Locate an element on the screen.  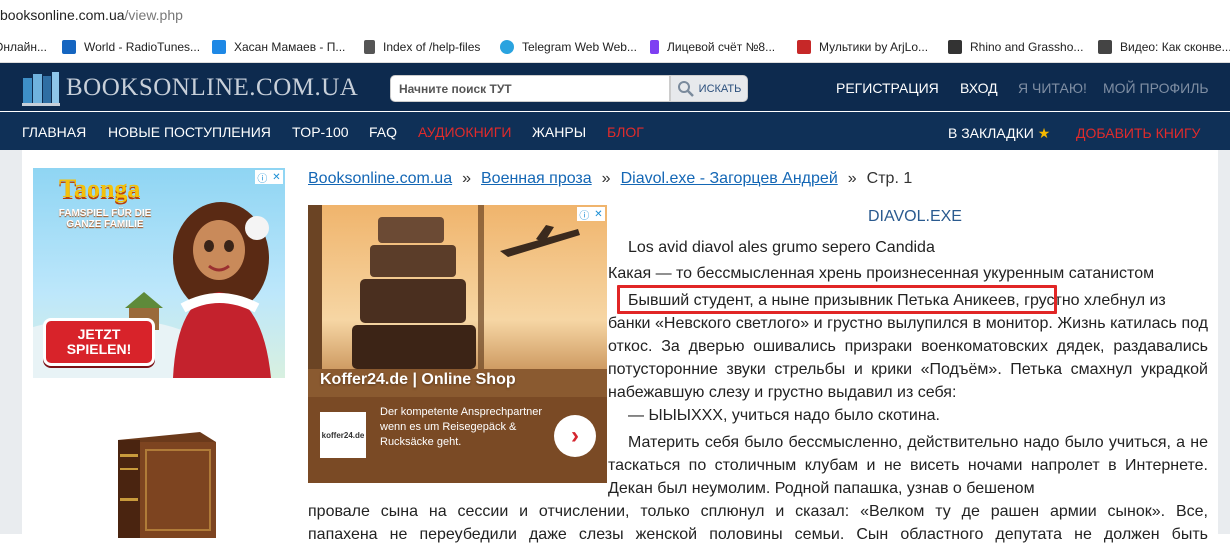
breadcrumb-home: Booksonline.com.ua is located at coordinates (380, 178).